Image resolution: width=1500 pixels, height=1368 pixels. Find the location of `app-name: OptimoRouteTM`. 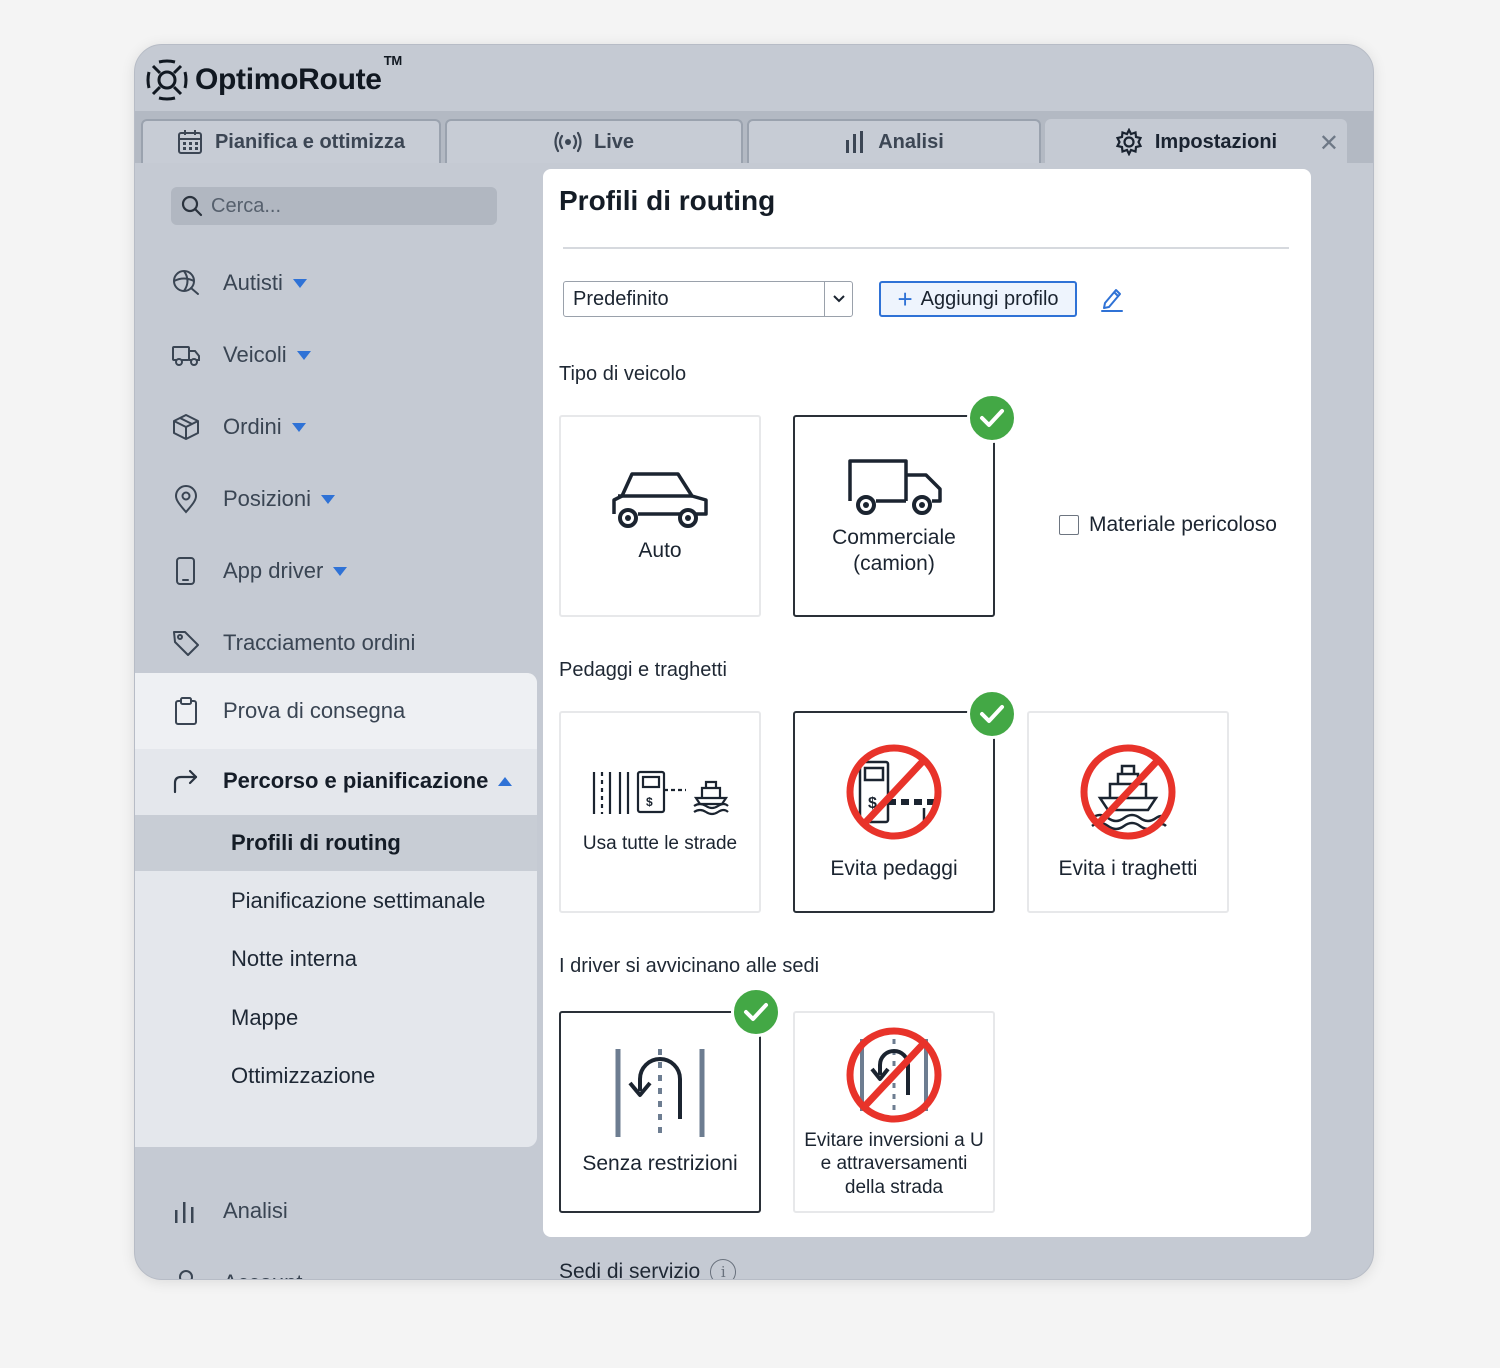

app-name: OptimoRouteTM is located at coordinates (298, 74).